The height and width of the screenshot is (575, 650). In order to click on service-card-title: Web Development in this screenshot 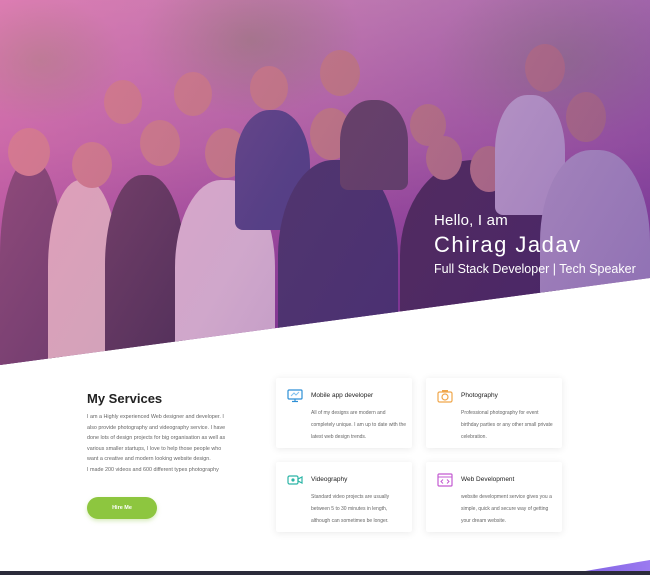, I will do `click(488, 479)`.